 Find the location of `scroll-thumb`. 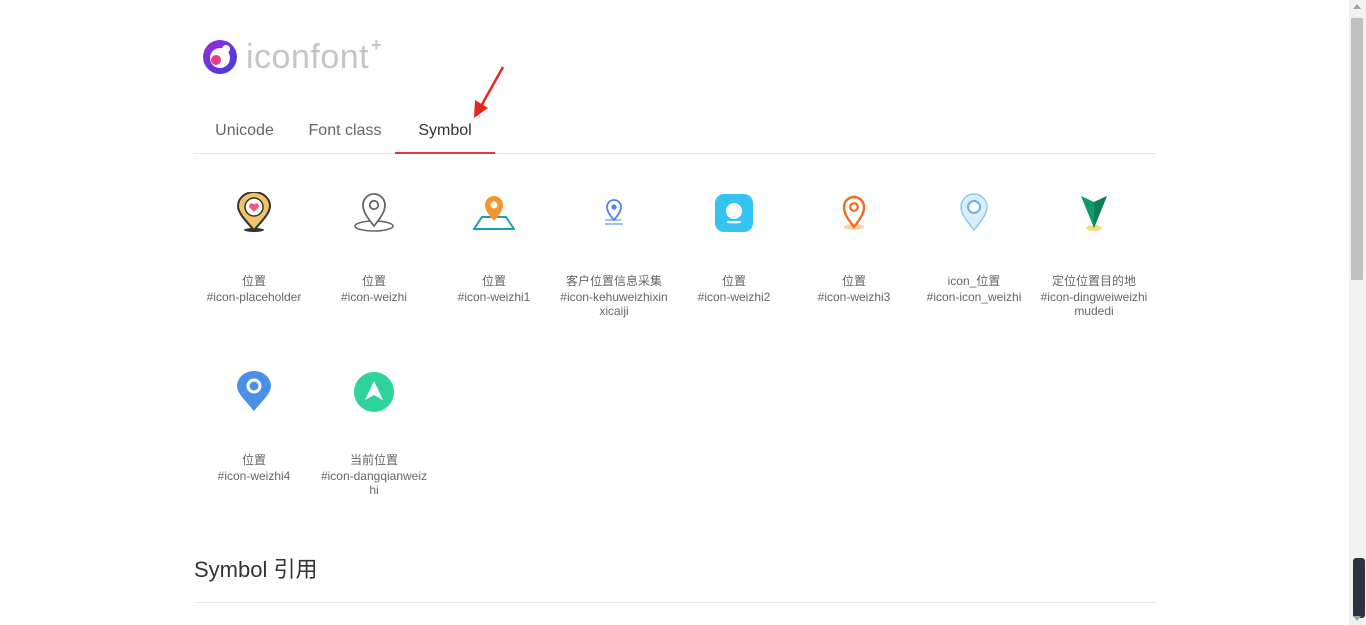

scroll-thumb is located at coordinates (1357, 149).